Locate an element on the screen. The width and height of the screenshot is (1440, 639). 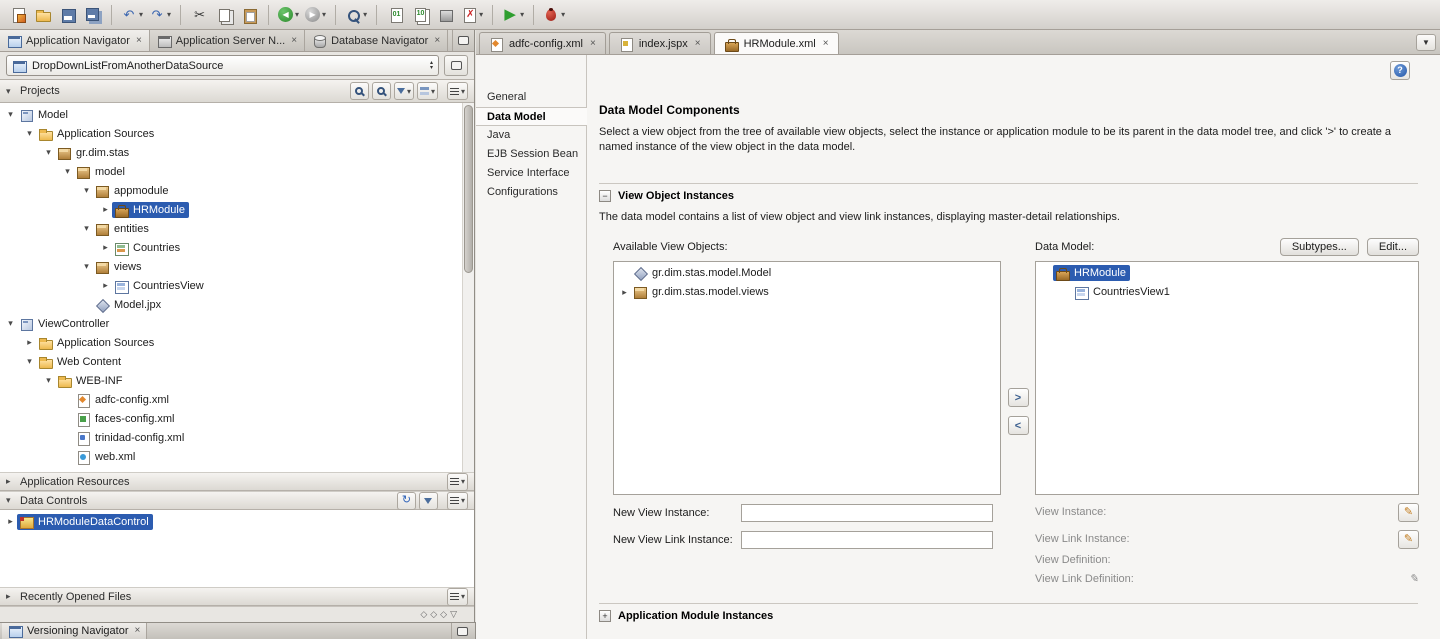
navigator-display-button is located at coordinates (456, 65).